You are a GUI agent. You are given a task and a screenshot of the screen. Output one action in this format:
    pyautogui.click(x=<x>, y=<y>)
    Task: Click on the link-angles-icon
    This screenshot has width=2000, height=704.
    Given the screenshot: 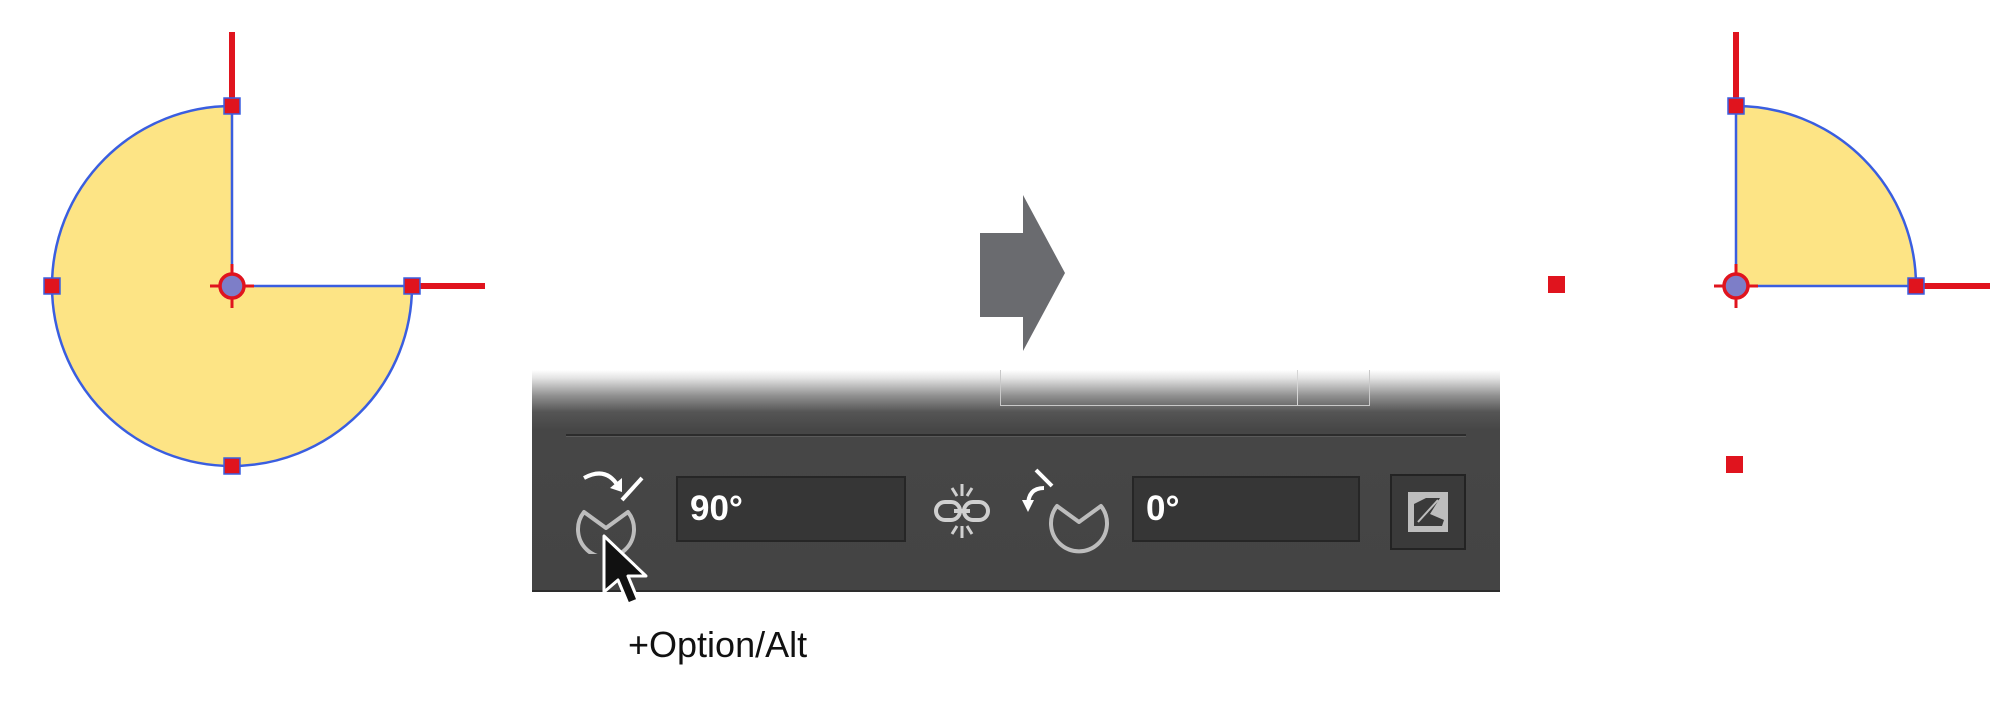 What is the action you would take?
    pyautogui.click(x=962, y=512)
    